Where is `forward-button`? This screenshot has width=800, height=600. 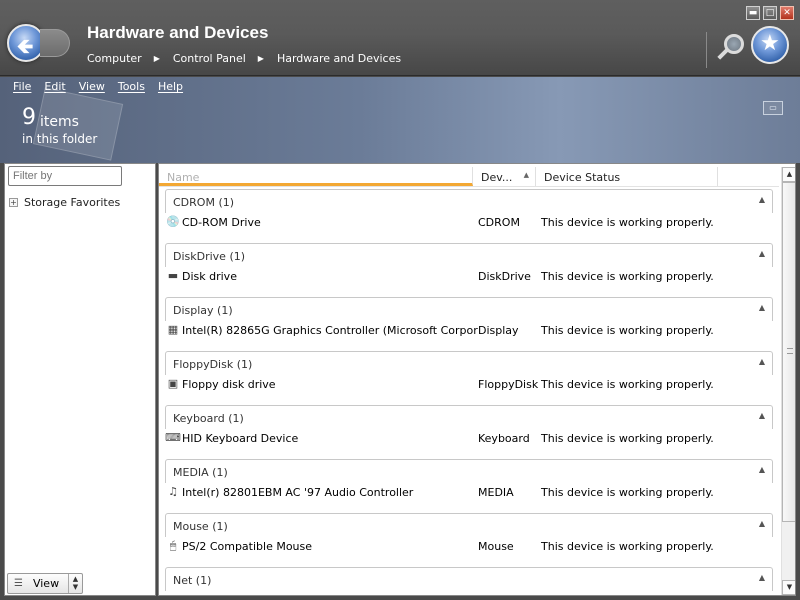
forward-button is located at coordinates (55, 43).